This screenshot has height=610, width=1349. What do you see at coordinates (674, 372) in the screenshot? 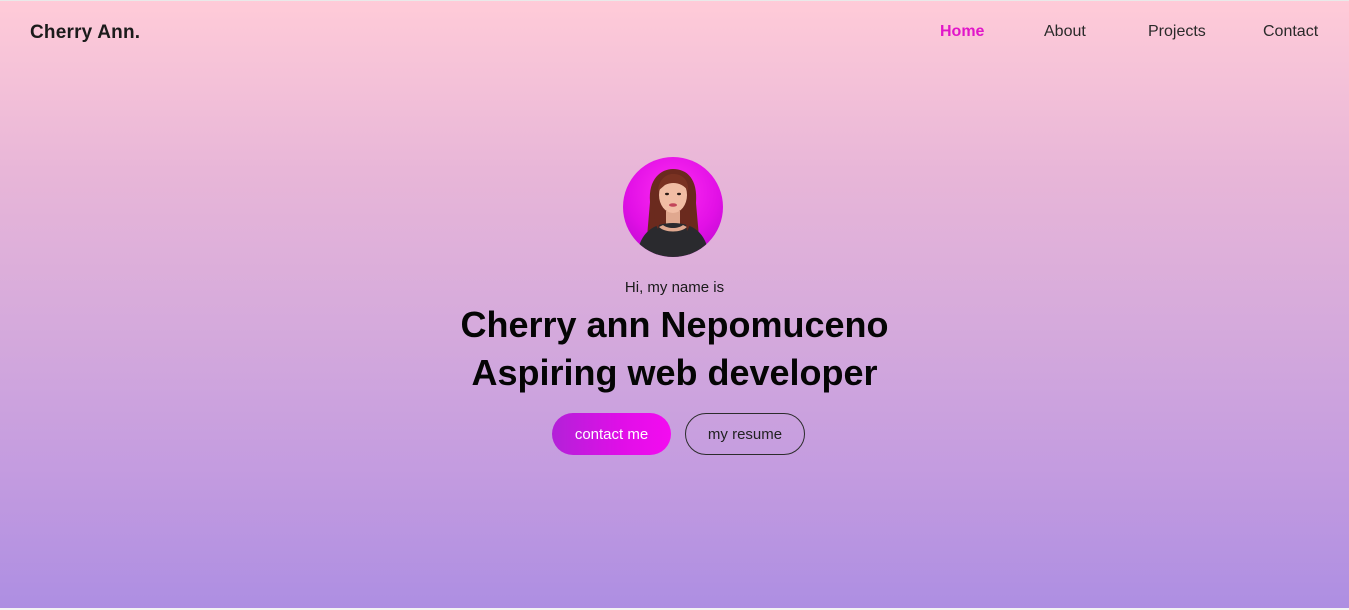
I see `hero-role: Aspiring web developer` at bounding box center [674, 372].